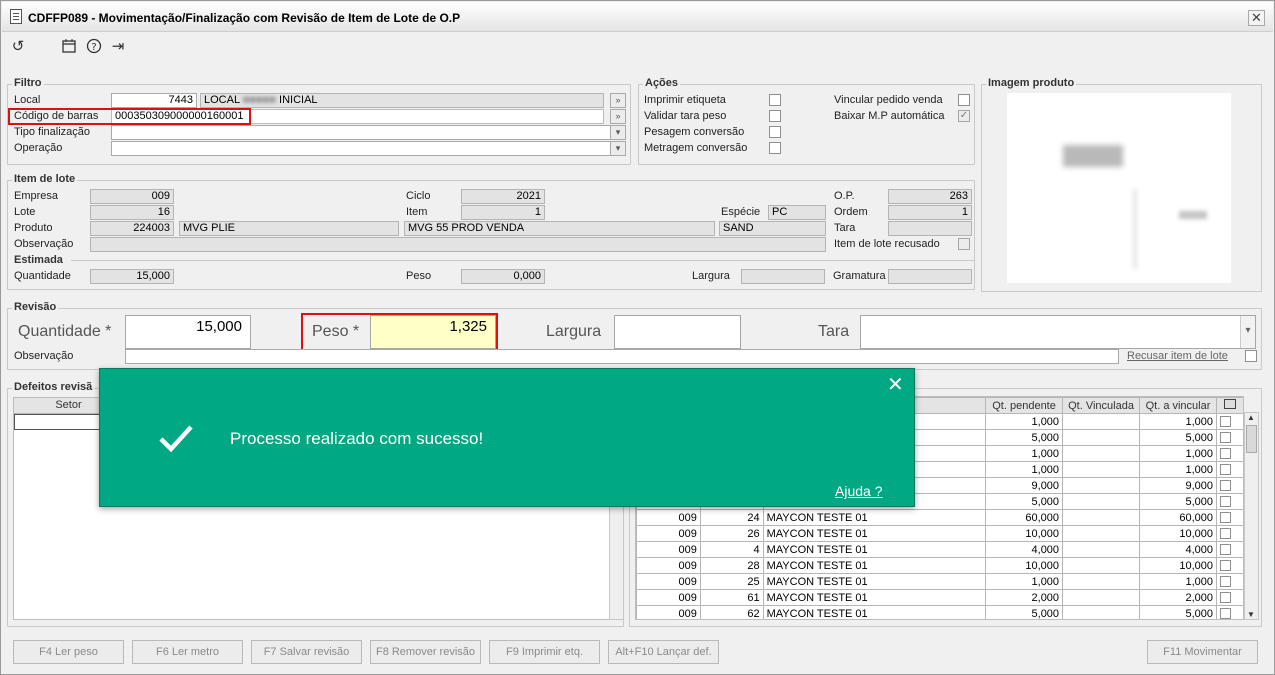 Image resolution: width=1275 pixels, height=675 pixels. Describe the element at coordinates (188, 332) in the screenshot. I see `revisao-quantidade-input: 15,000` at that location.